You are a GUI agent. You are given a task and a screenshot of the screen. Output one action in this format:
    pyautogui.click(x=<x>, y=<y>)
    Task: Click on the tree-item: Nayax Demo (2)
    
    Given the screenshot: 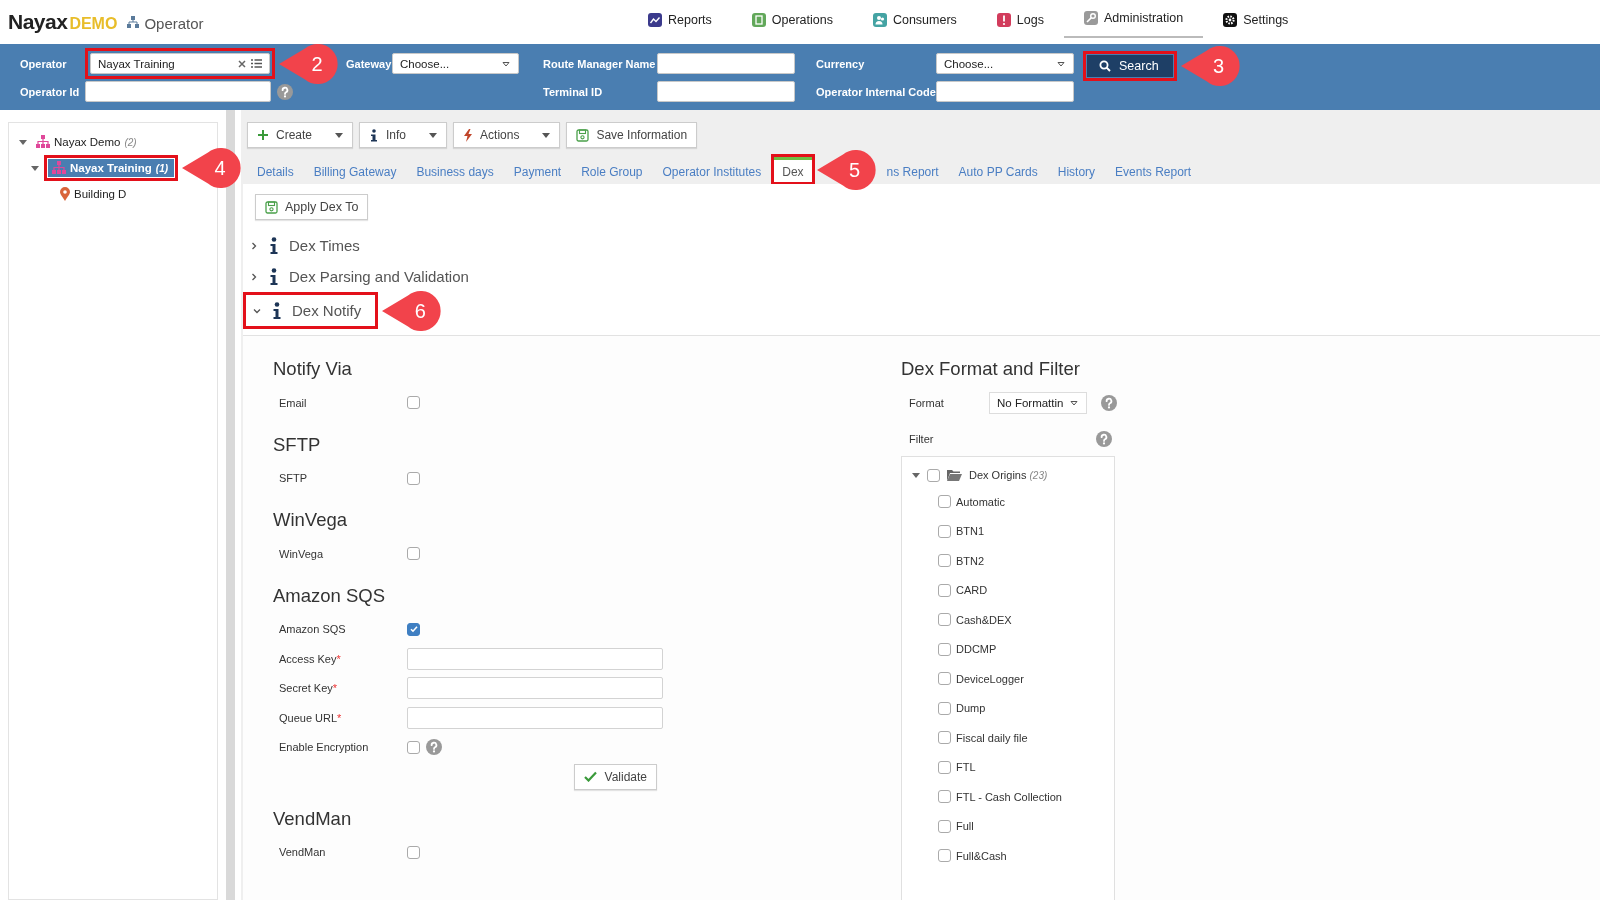 What is the action you would take?
    pyautogui.click(x=87, y=142)
    